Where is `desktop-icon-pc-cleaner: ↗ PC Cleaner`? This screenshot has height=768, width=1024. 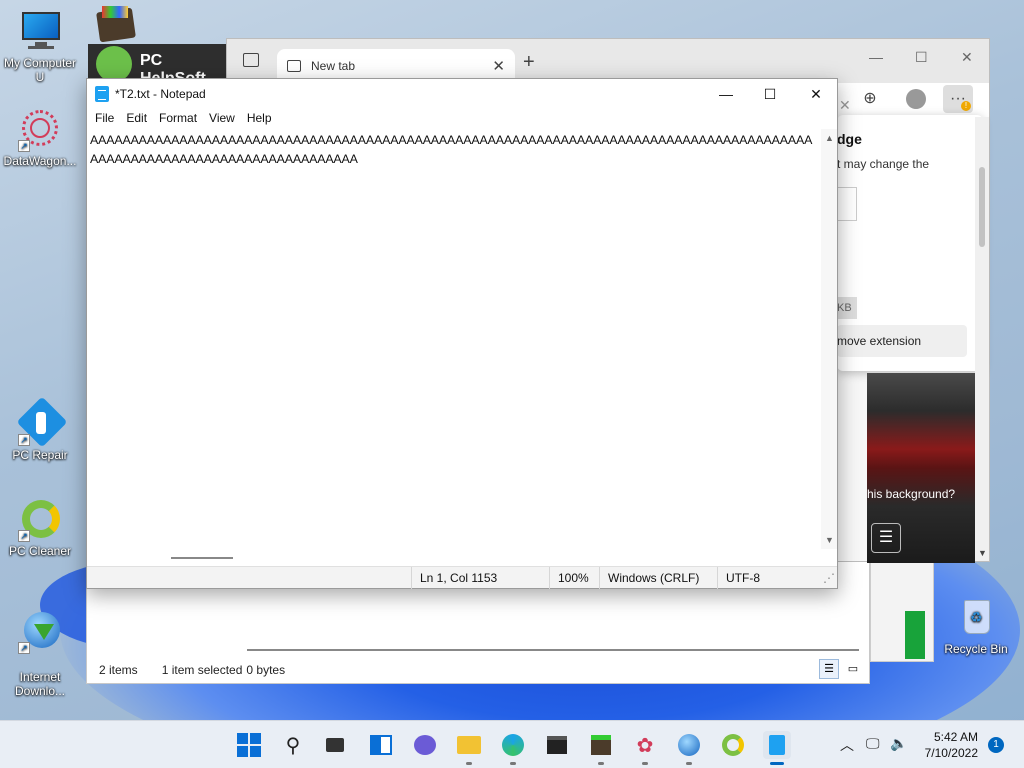
desktop-icon-pc-cleaner: ↗ PC Cleaner is located at coordinates (40, 528).